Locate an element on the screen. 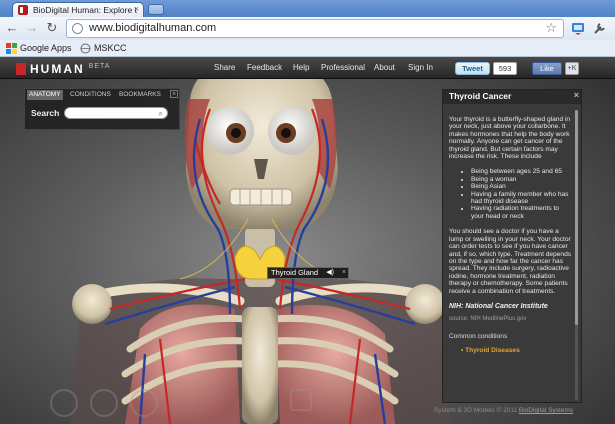 Image resolution: width=615 pixels, height=424 pixels. back-arrow-icon: ← is located at coordinates (12, 28).